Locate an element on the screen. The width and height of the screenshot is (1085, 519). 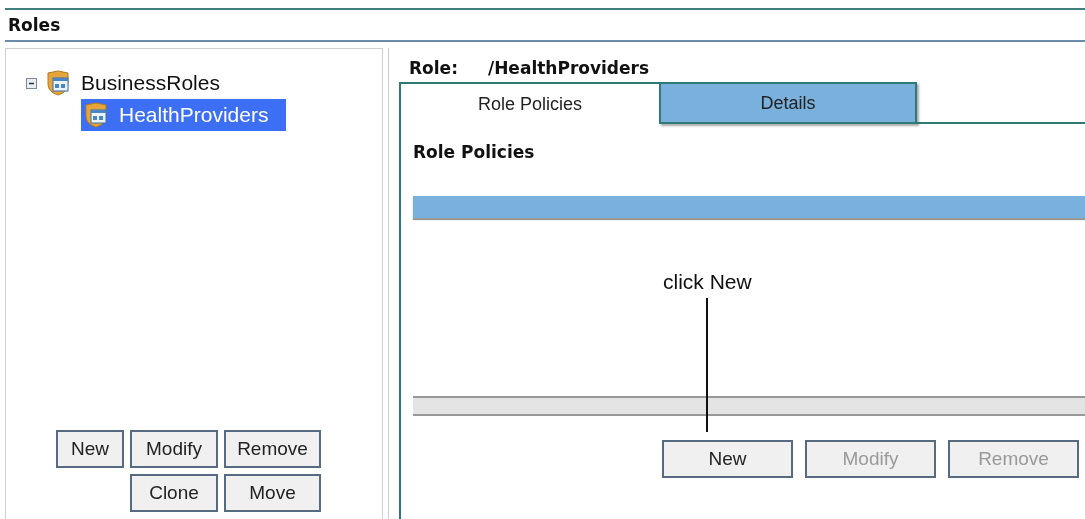
scrollbar is located at coordinates (749, 406).